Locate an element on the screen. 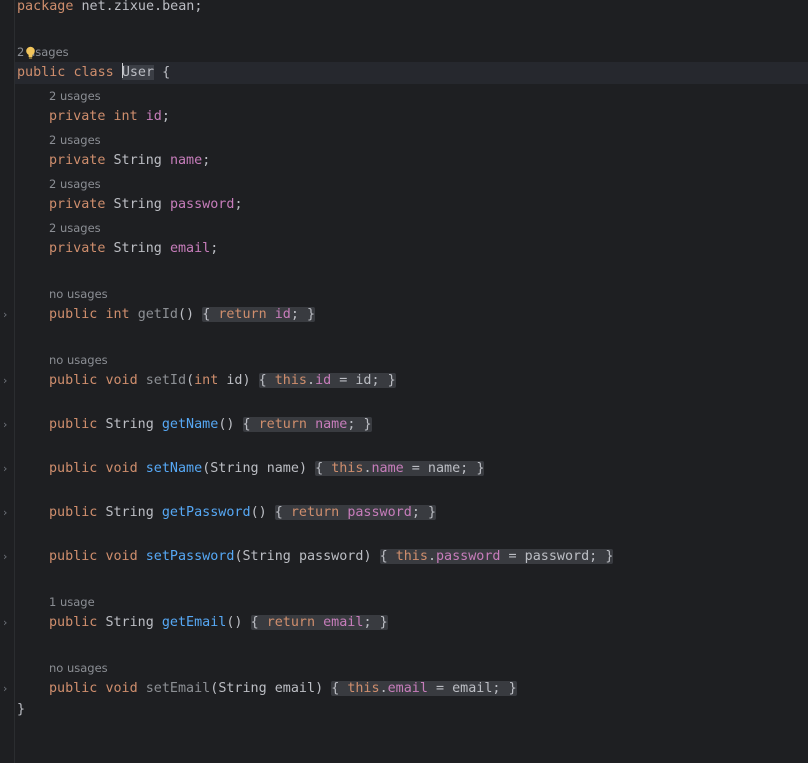 This screenshot has height=763, width=808. gutter-divider is located at coordinates (14, 381).